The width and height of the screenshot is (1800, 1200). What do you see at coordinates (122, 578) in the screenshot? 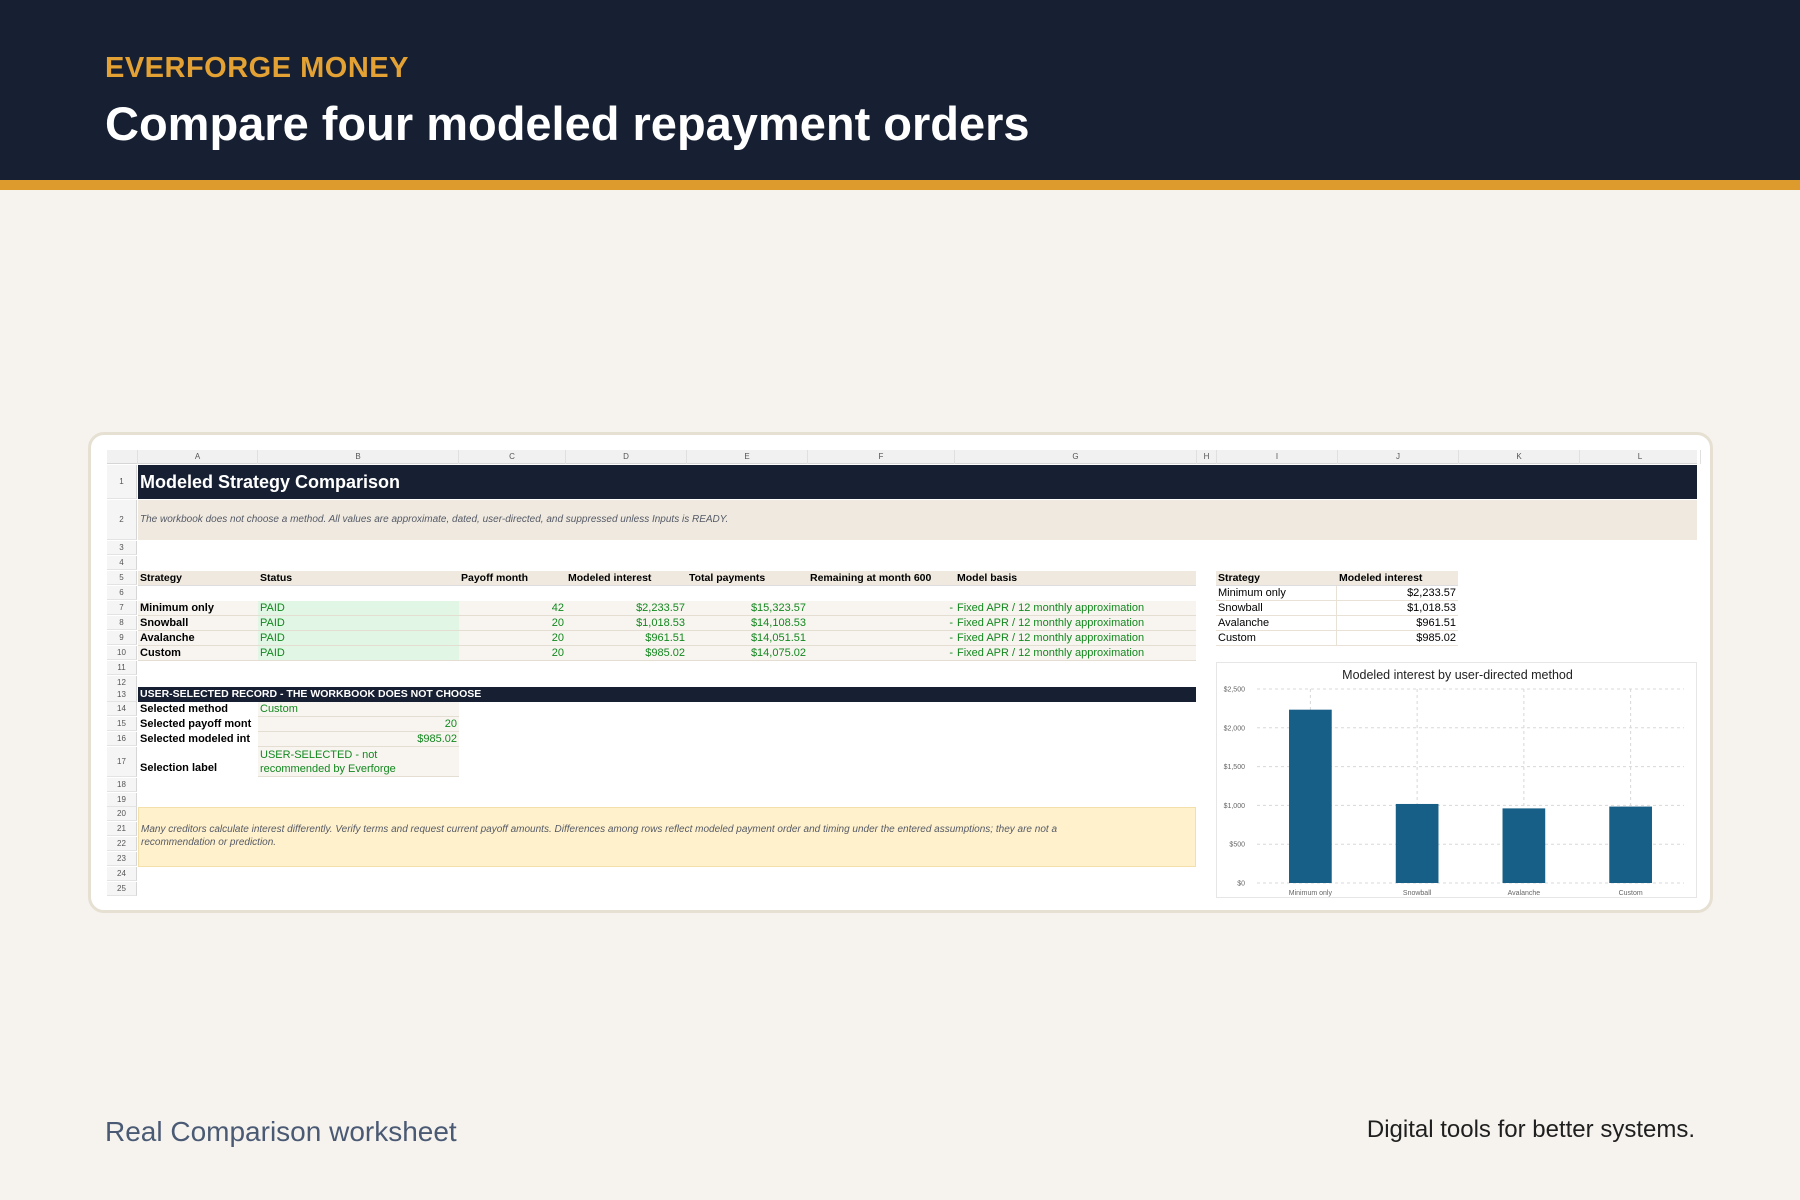
I see `row-header: 5` at bounding box center [122, 578].